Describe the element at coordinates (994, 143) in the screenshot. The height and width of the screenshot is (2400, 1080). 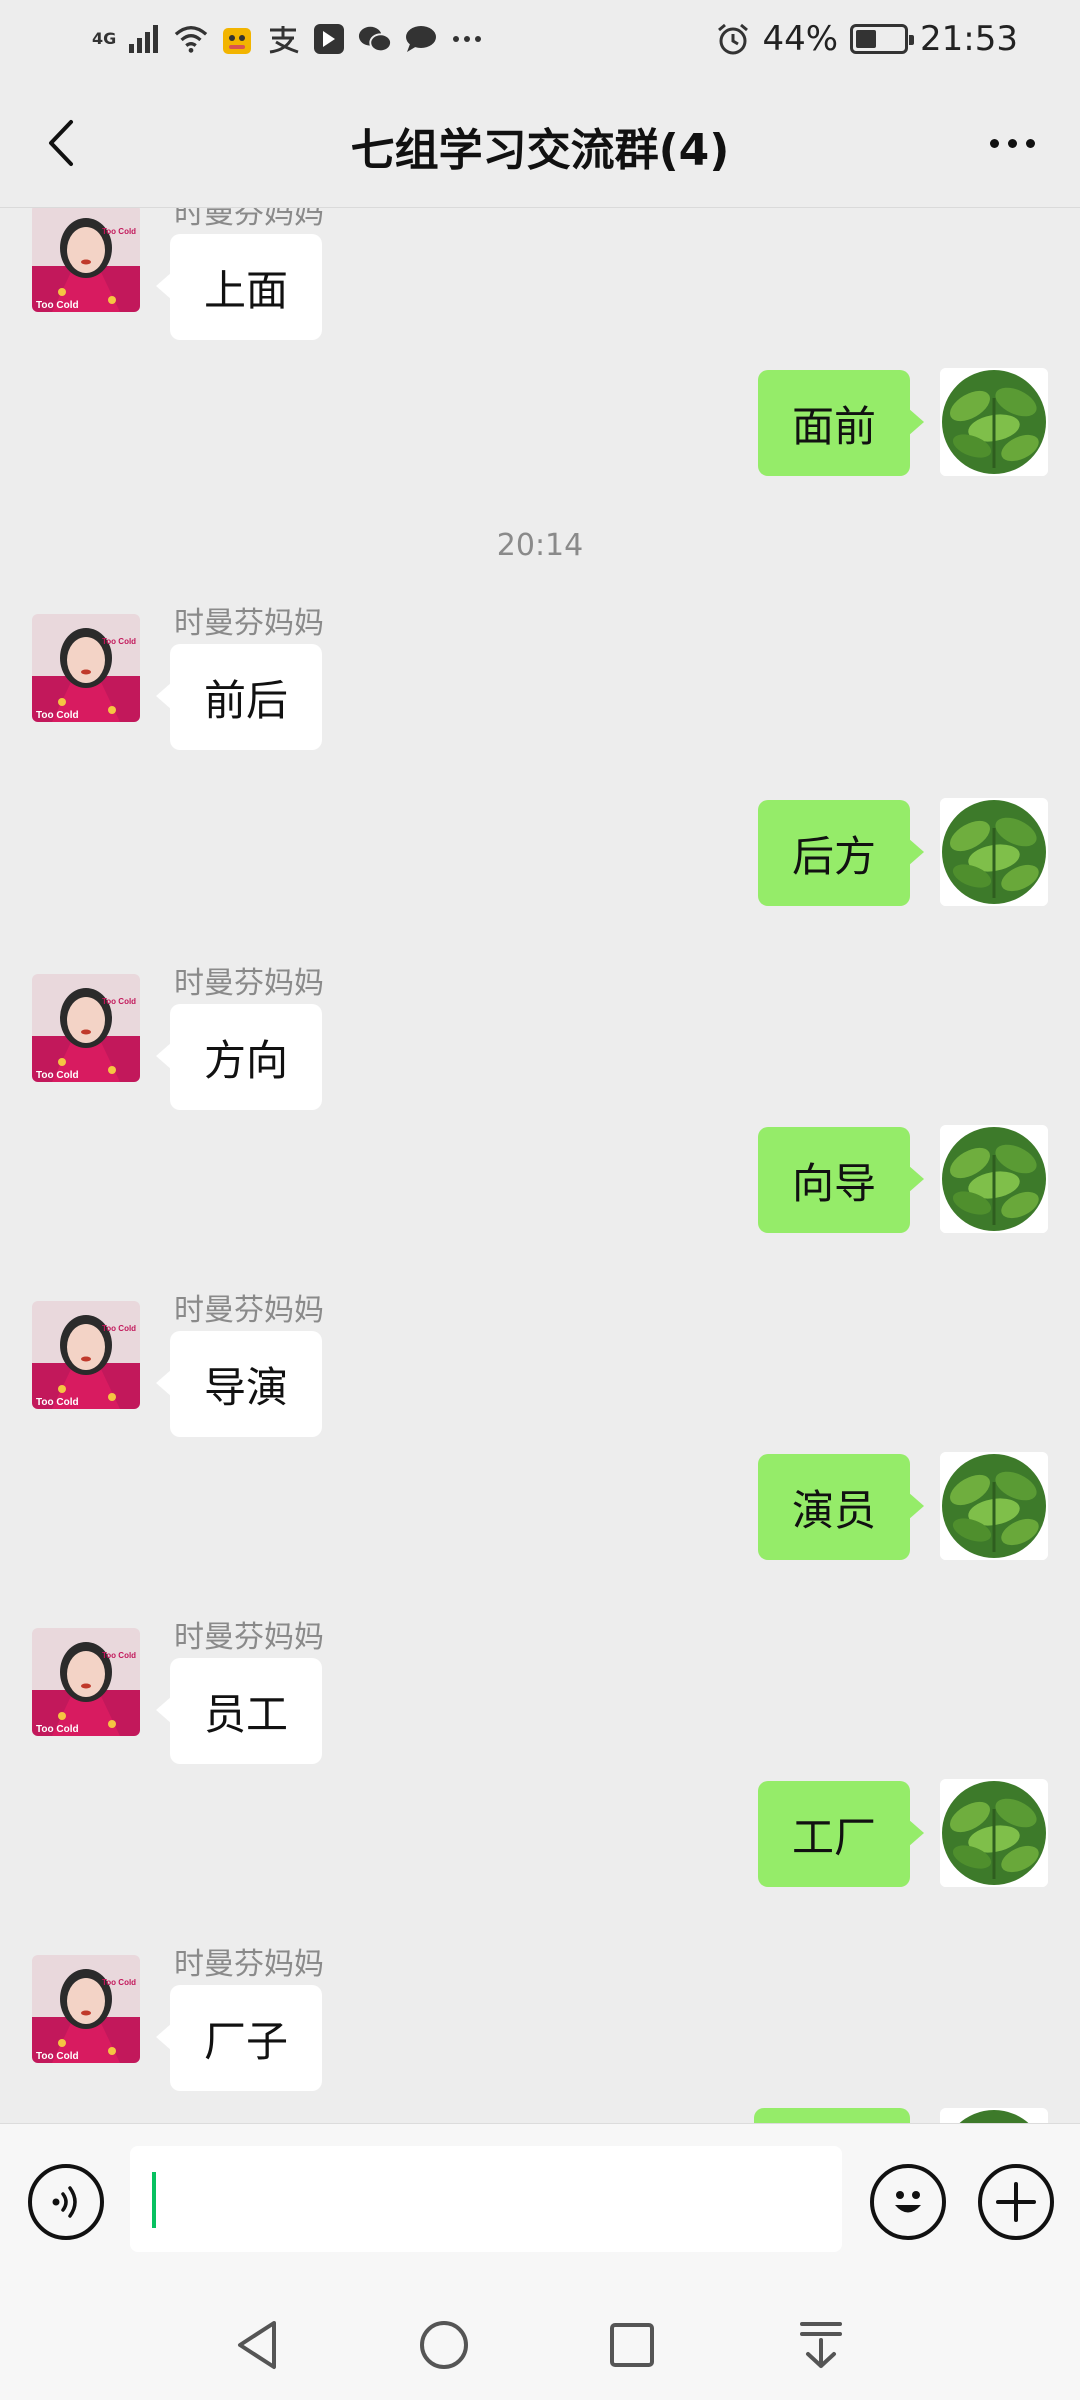
I see `more-dots-icon` at that location.